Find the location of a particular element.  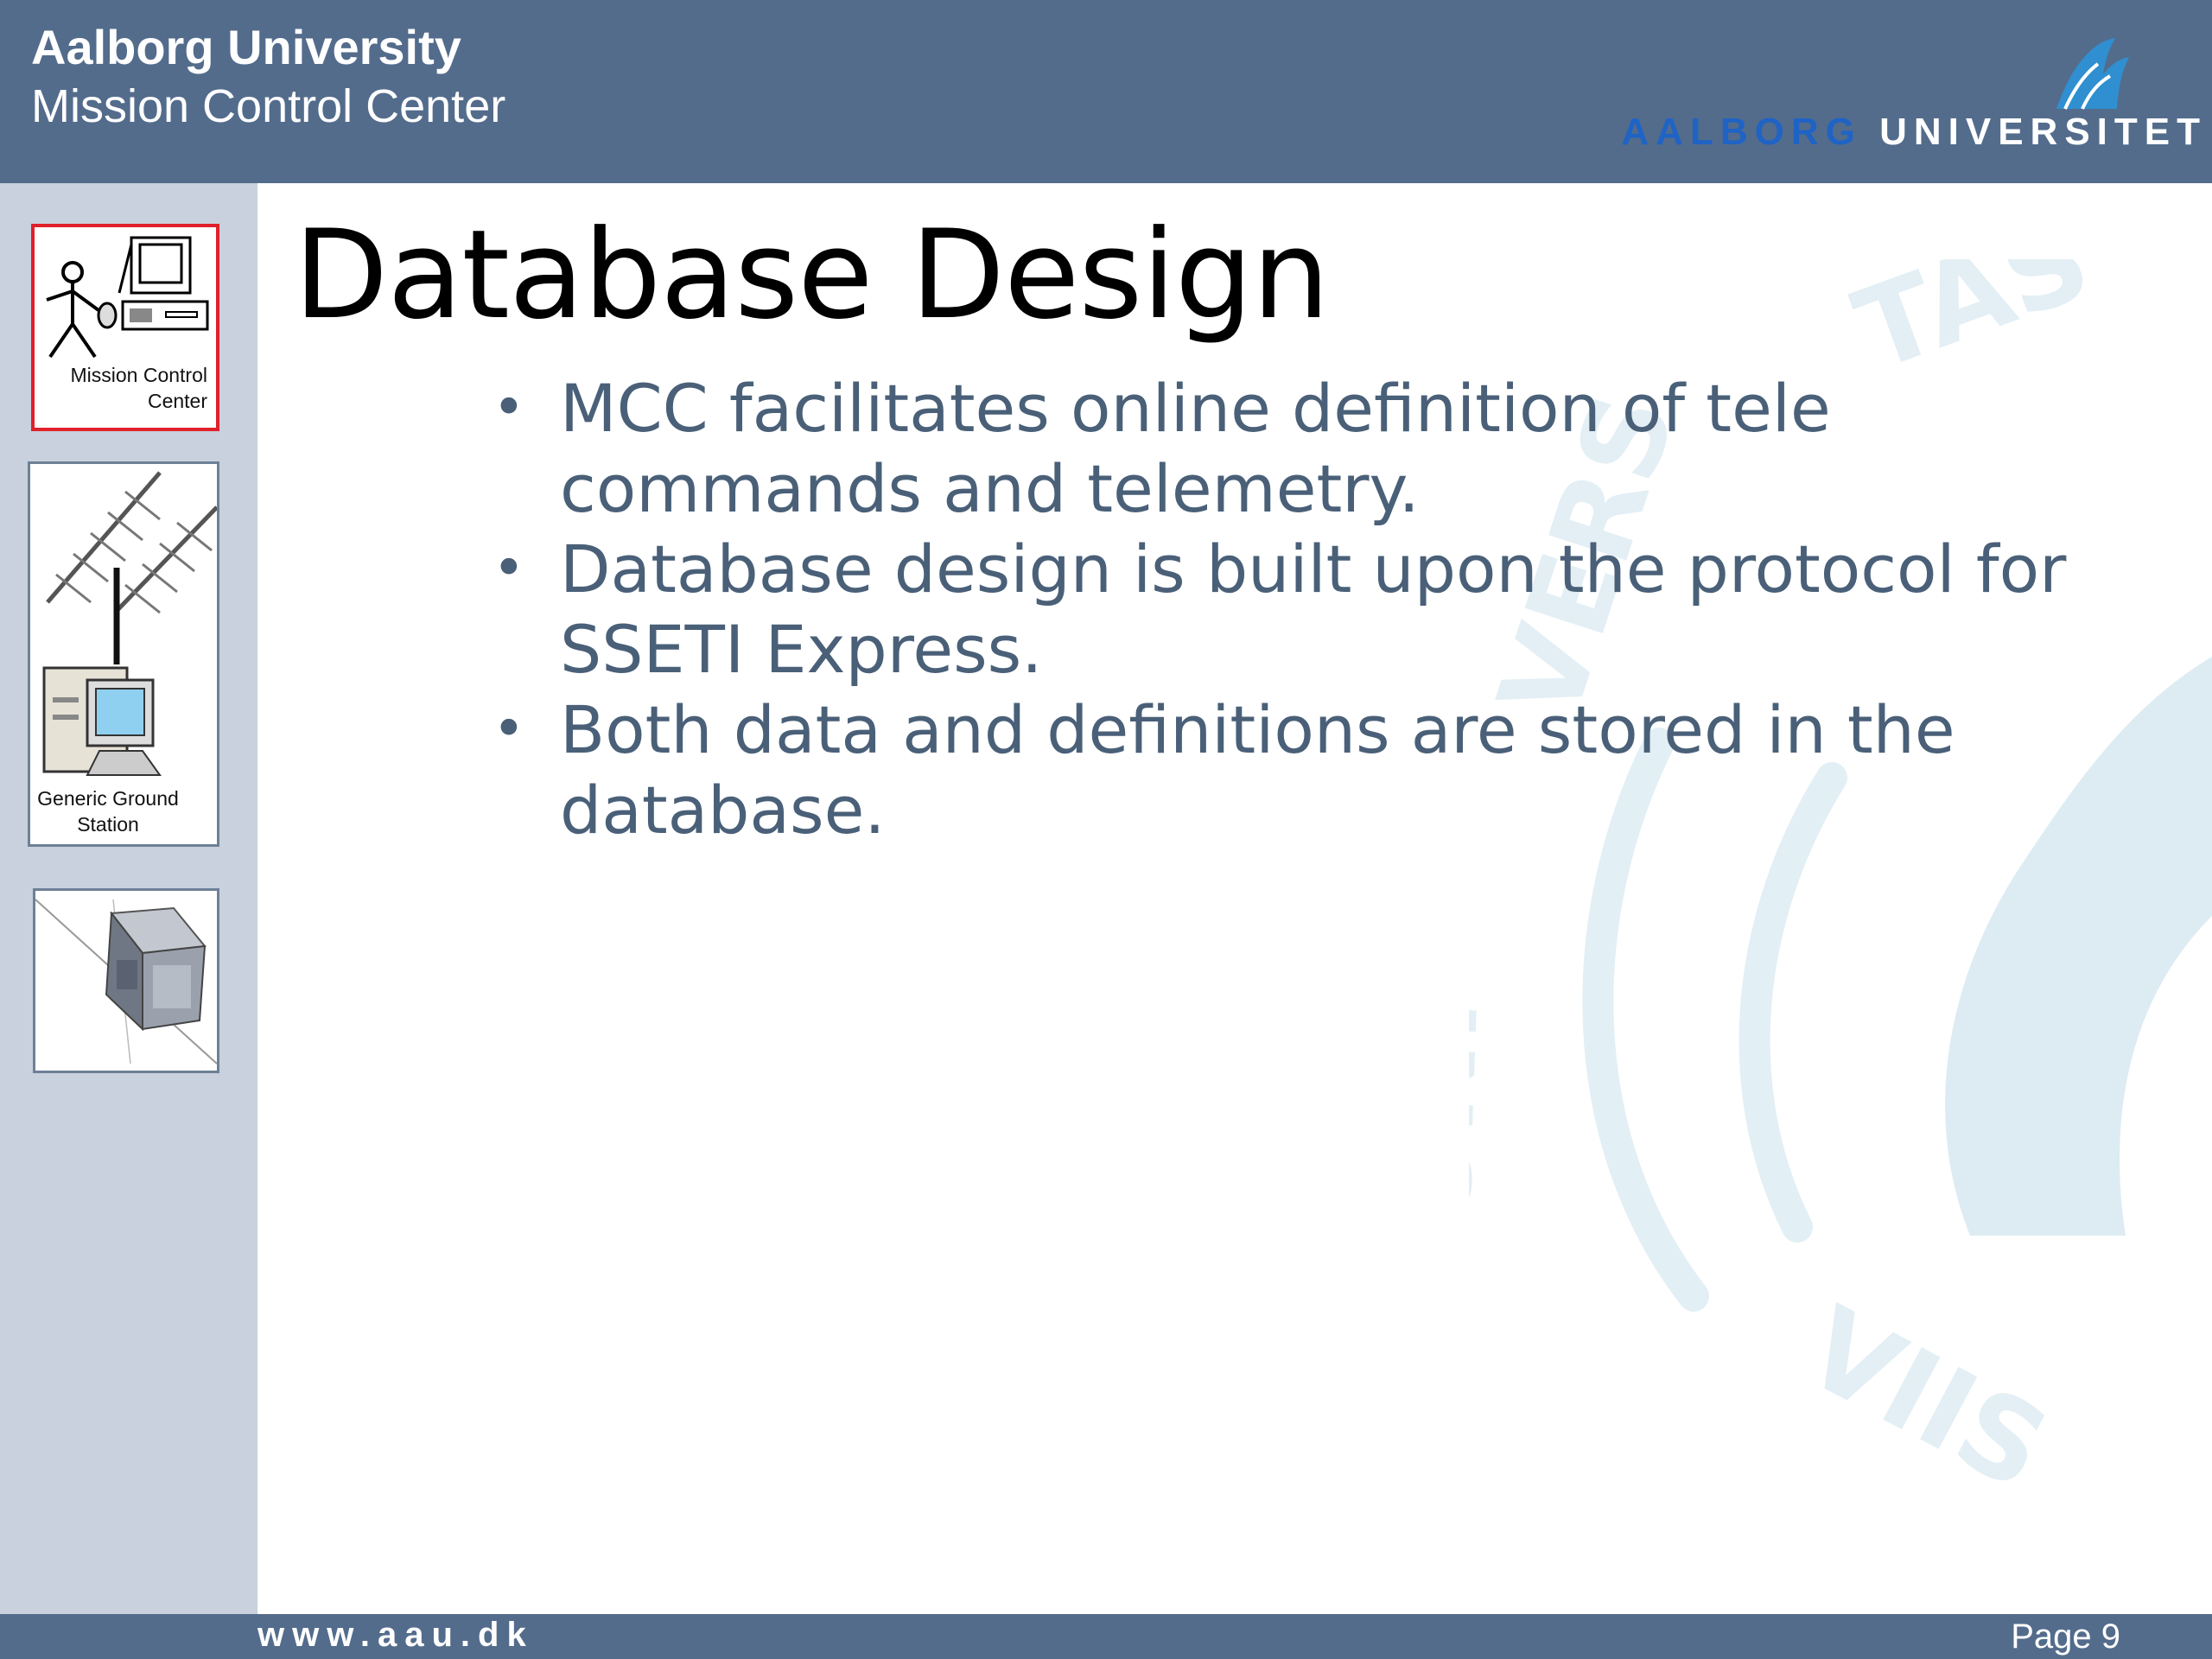

thumbnail-satellite is located at coordinates (126, 980).